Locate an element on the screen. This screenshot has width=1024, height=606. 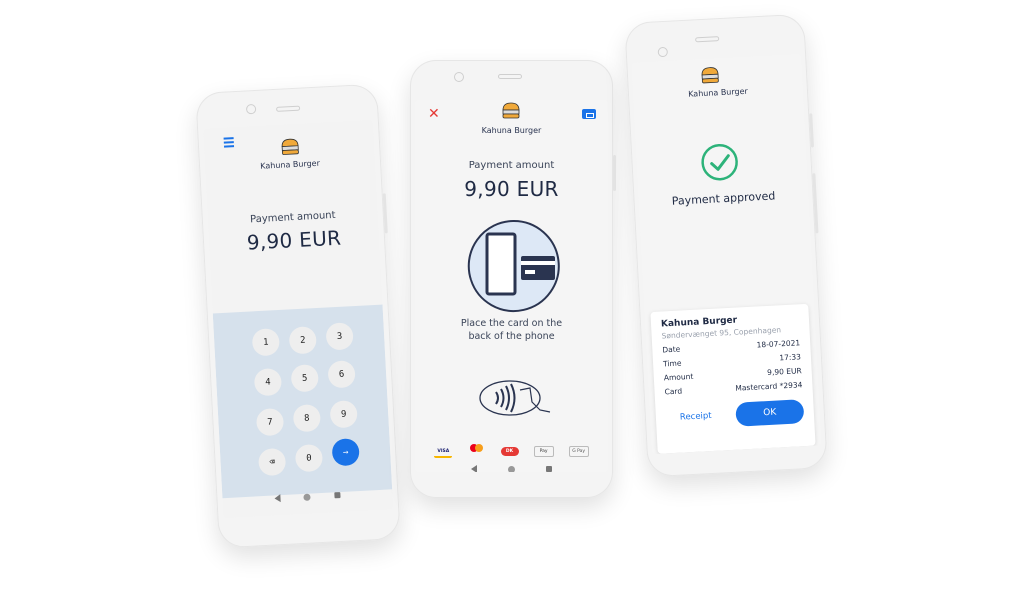
receipt-row-card: Card Mastercard *2934 is located at coordinates (733, 388).